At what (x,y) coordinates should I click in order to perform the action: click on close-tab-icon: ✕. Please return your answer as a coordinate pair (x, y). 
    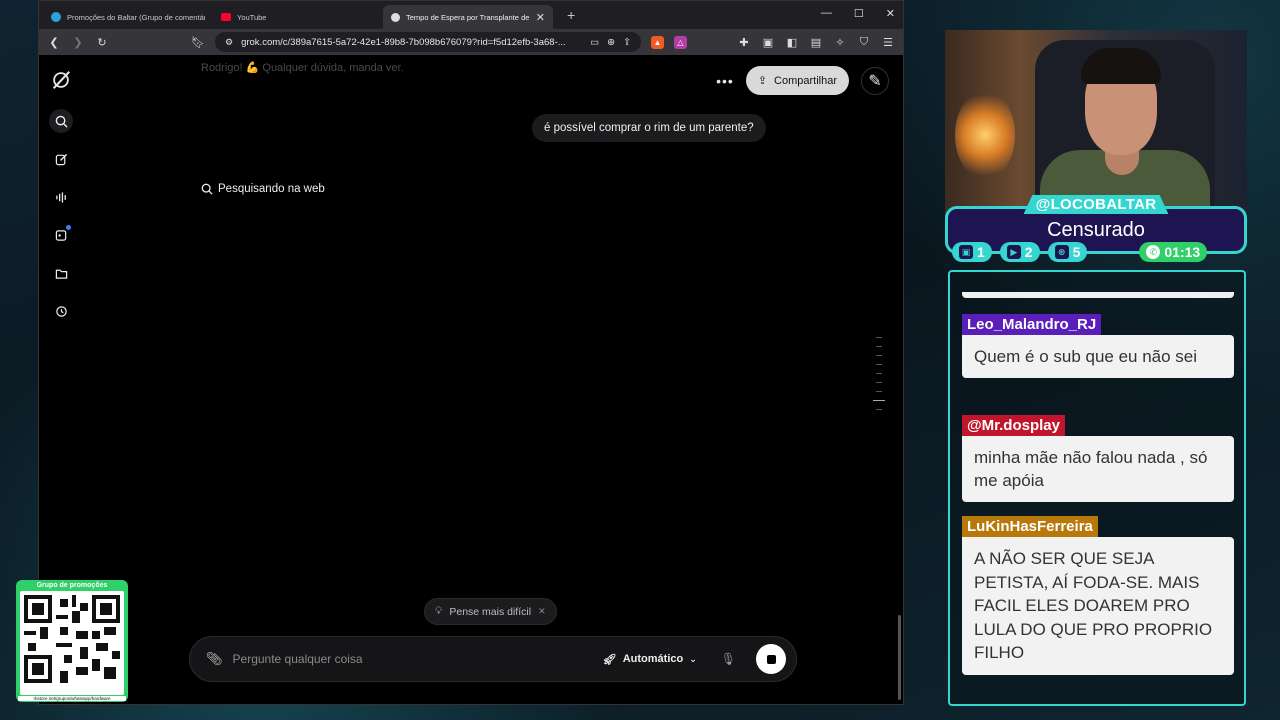
    Looking at the image, I should click on (540, 17).